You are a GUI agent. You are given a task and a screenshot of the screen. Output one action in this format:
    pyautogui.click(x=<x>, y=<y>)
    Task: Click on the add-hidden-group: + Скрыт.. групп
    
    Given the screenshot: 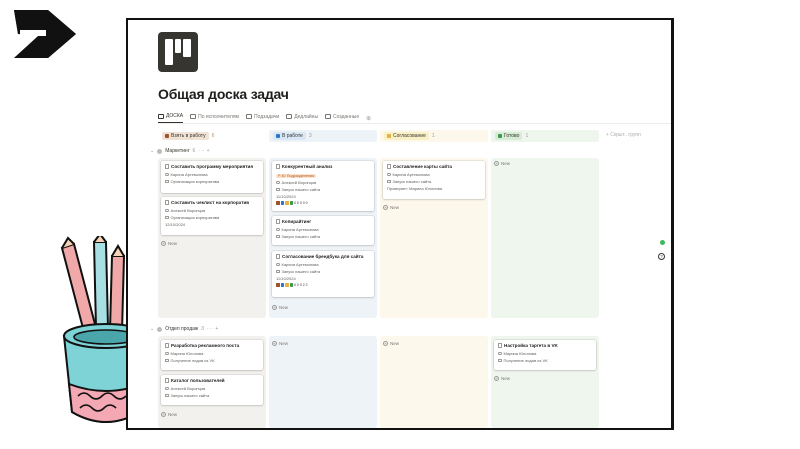 What is the action you would take?
    pyautogui.click(x=623, y=135)
    